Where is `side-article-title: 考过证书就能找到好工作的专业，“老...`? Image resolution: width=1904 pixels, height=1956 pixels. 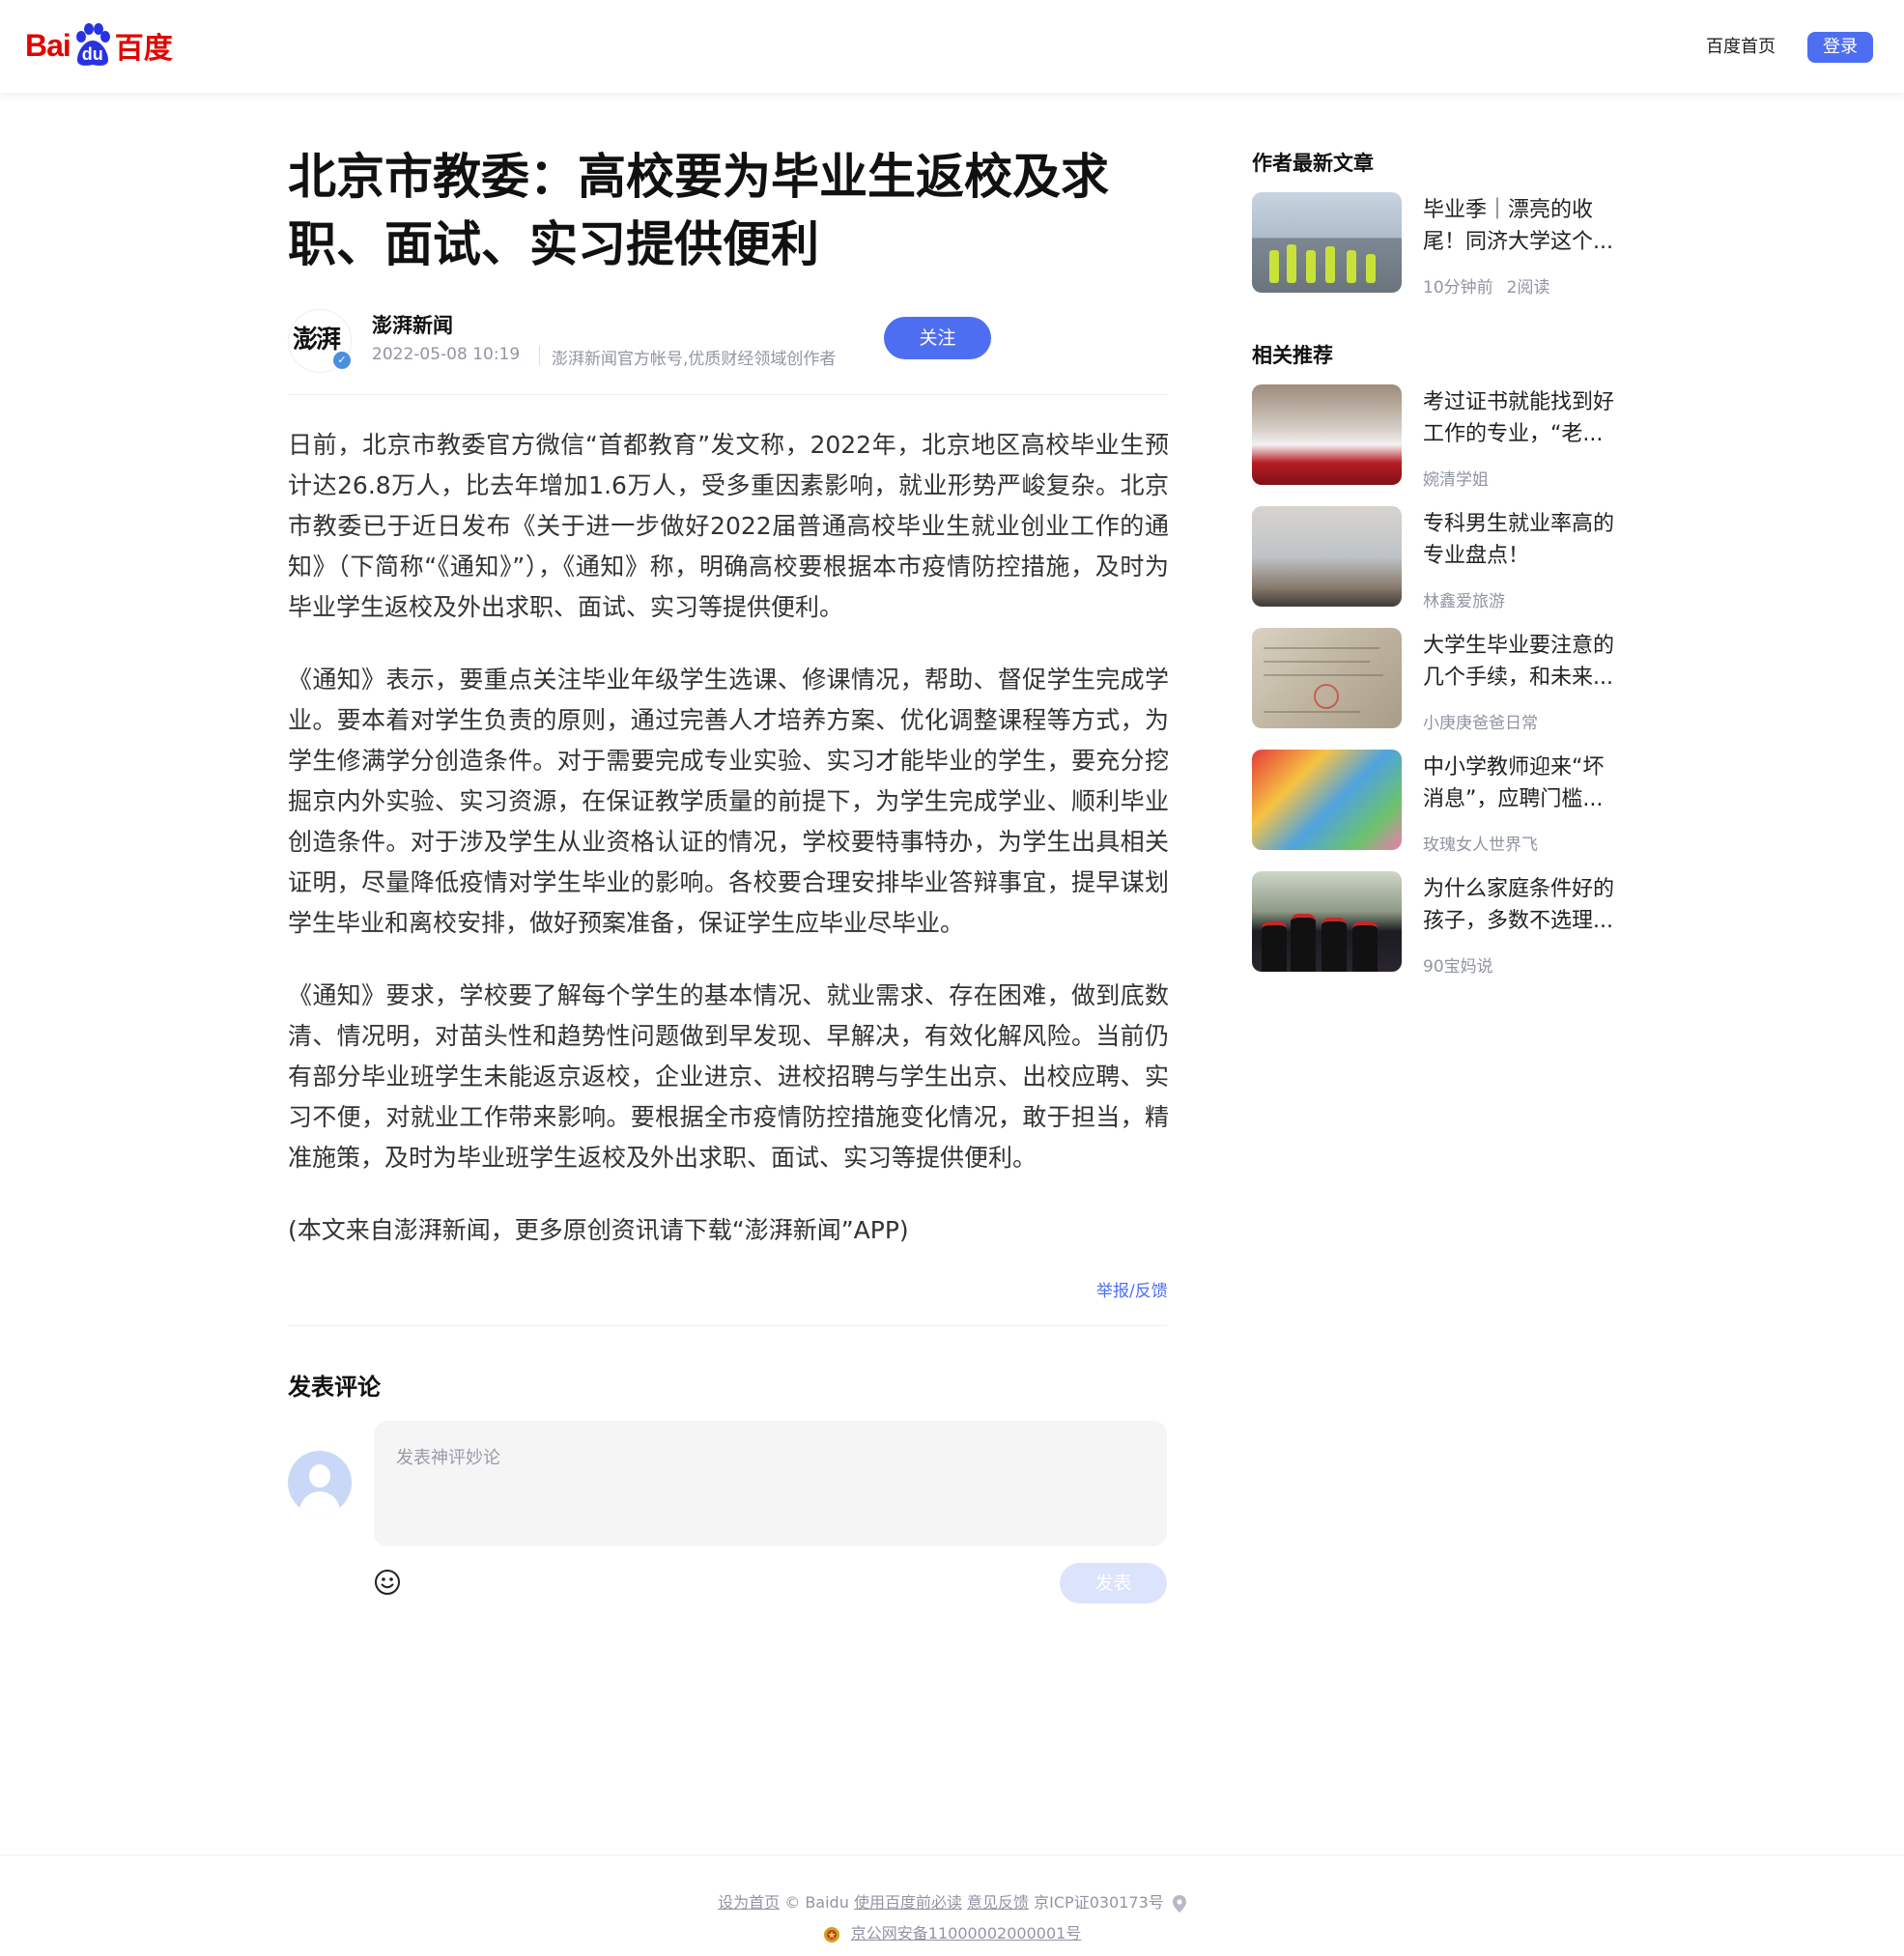
side-article-title: 考过证书就能找到好工作的专业，“老... is located at coordinates (1519, 418).